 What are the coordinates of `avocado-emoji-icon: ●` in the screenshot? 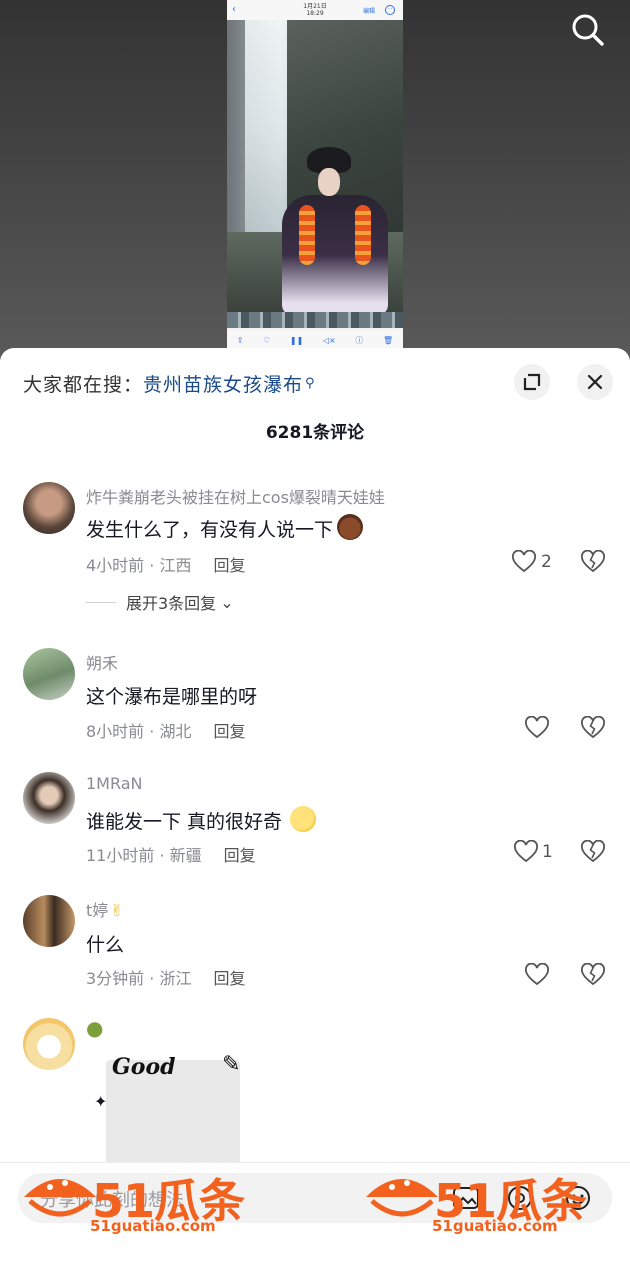 It's located at (95, 1028).